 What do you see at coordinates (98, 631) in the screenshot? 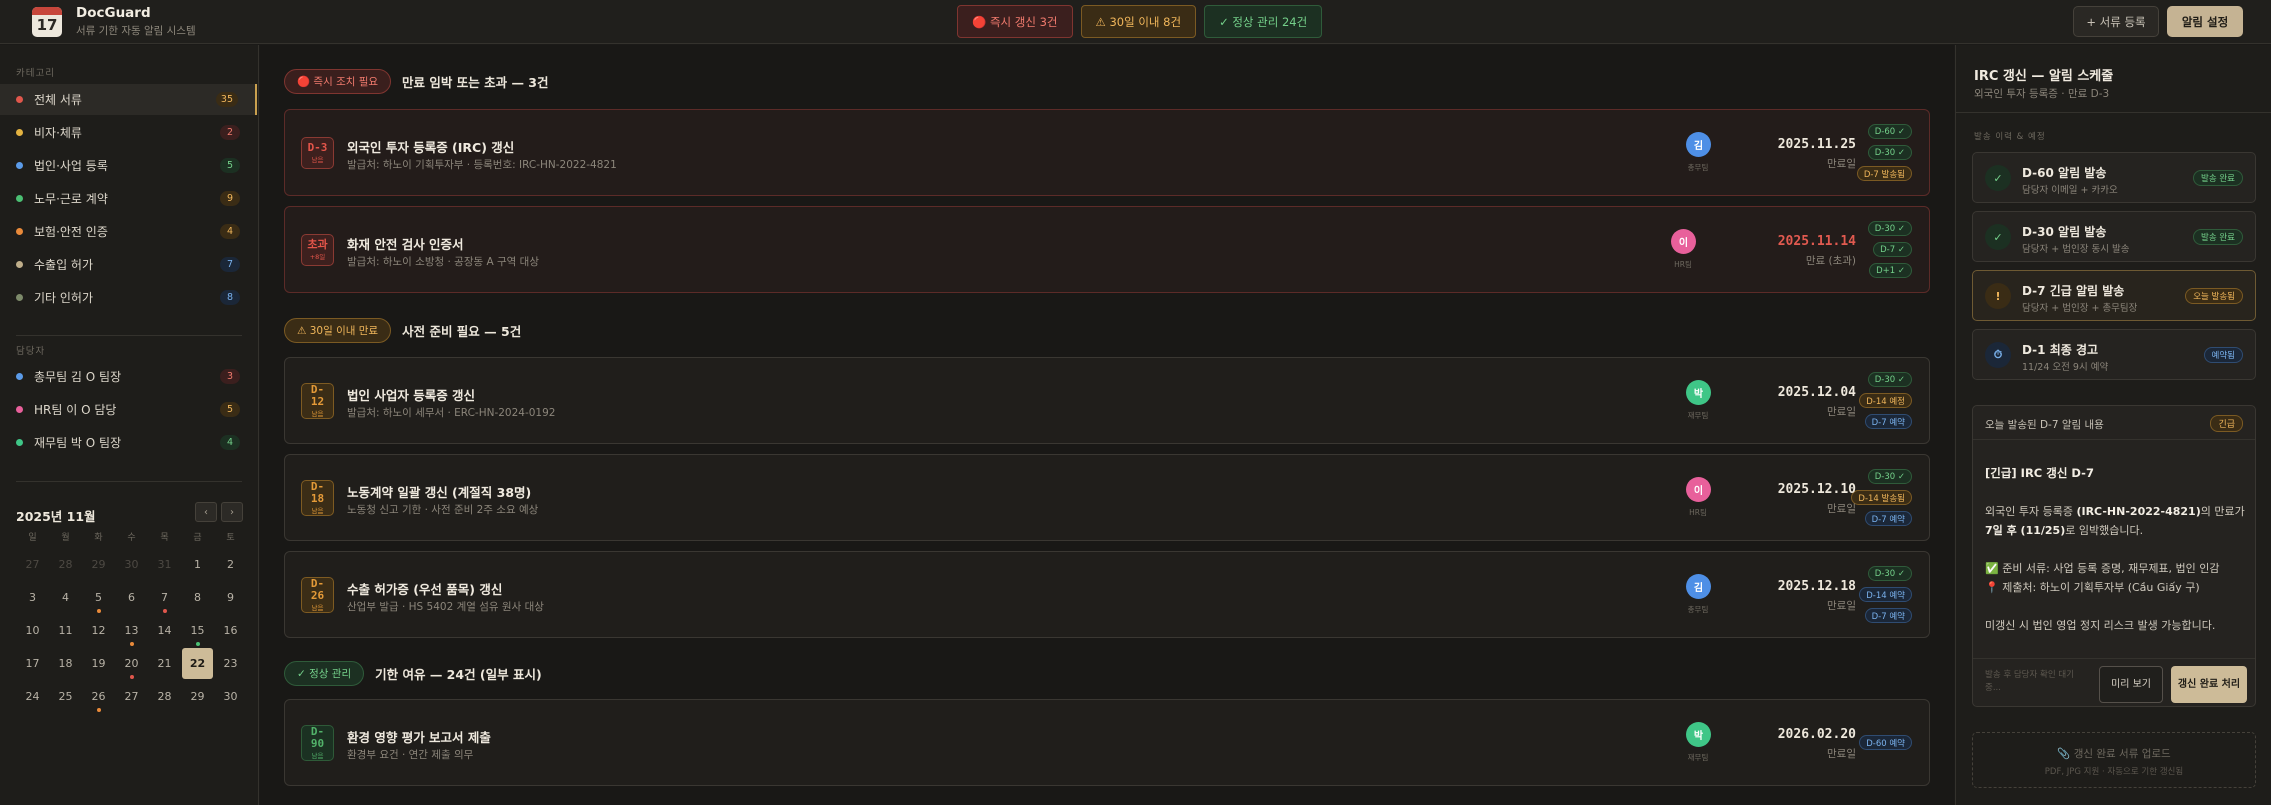
I see `calendar-day: 12` at bounding box center [98, 631].